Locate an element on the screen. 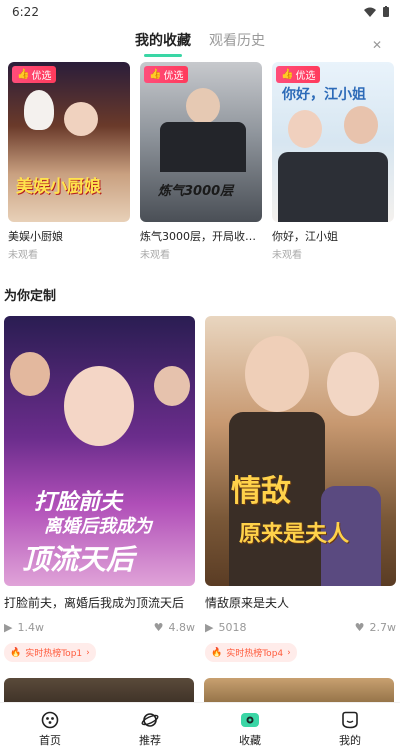 Image resolution: width=400 pixels, height=756 pixels. recommend-title: 打脸前夫，离婚后我成为顶流天后 is located at coordinates (94, 603).